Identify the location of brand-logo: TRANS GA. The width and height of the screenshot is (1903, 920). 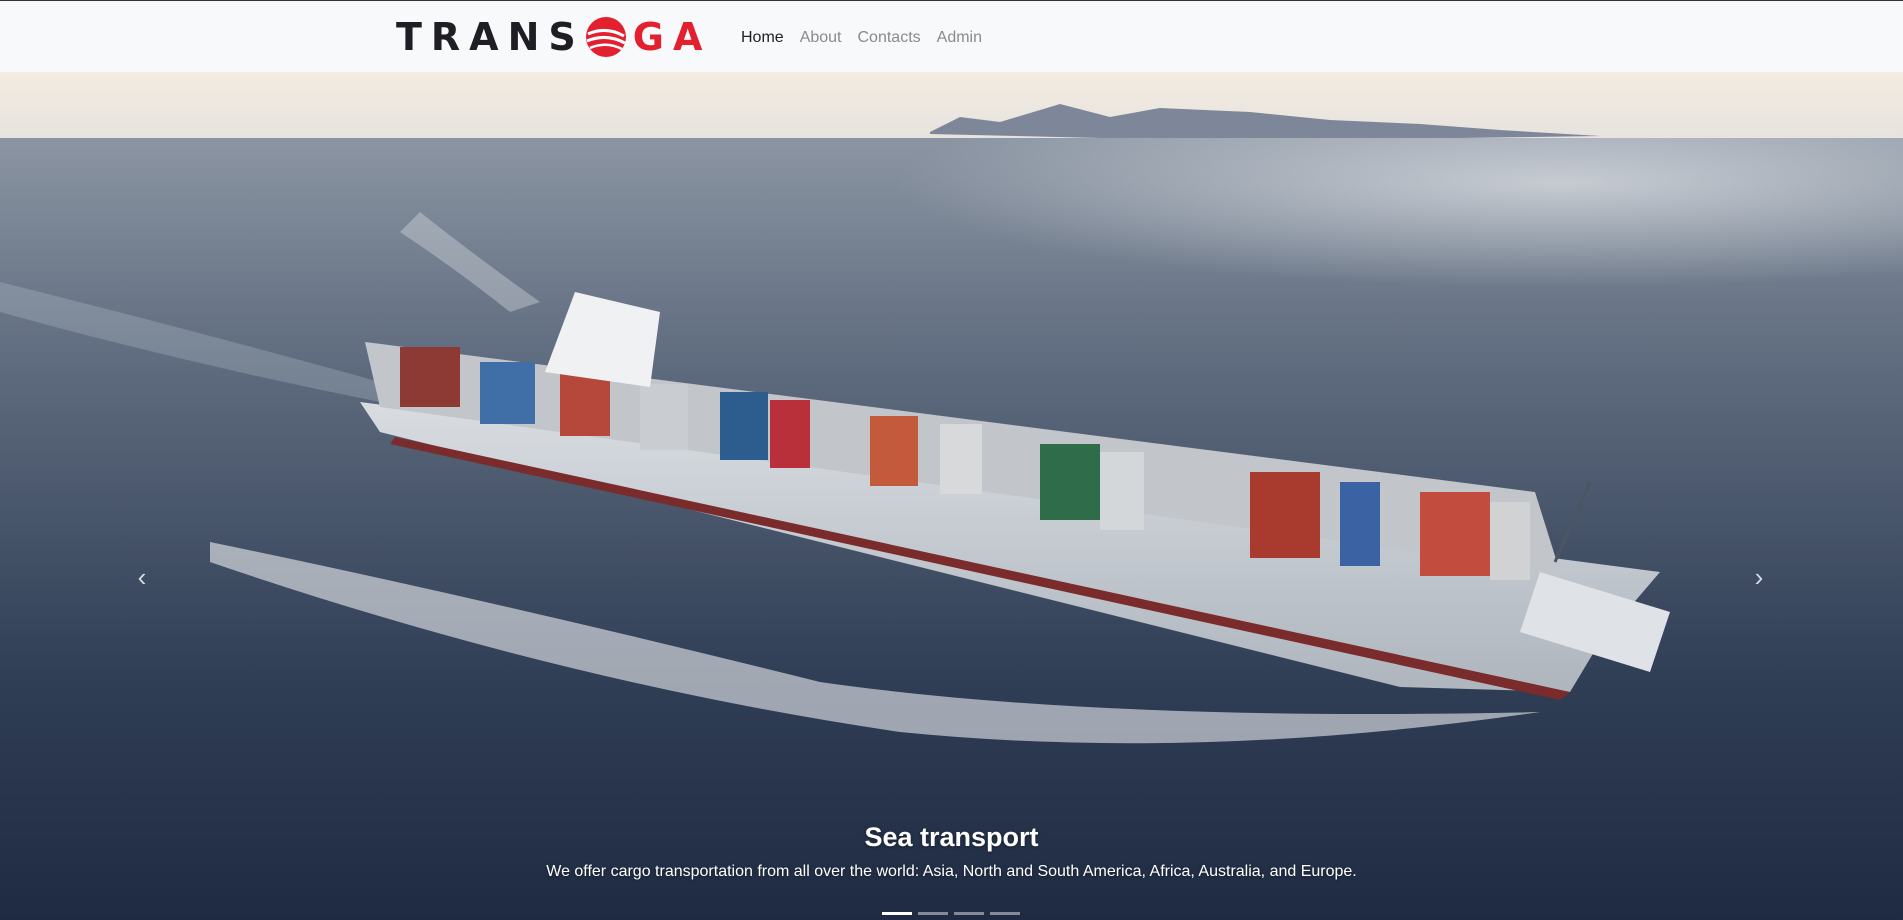
(553, 37).